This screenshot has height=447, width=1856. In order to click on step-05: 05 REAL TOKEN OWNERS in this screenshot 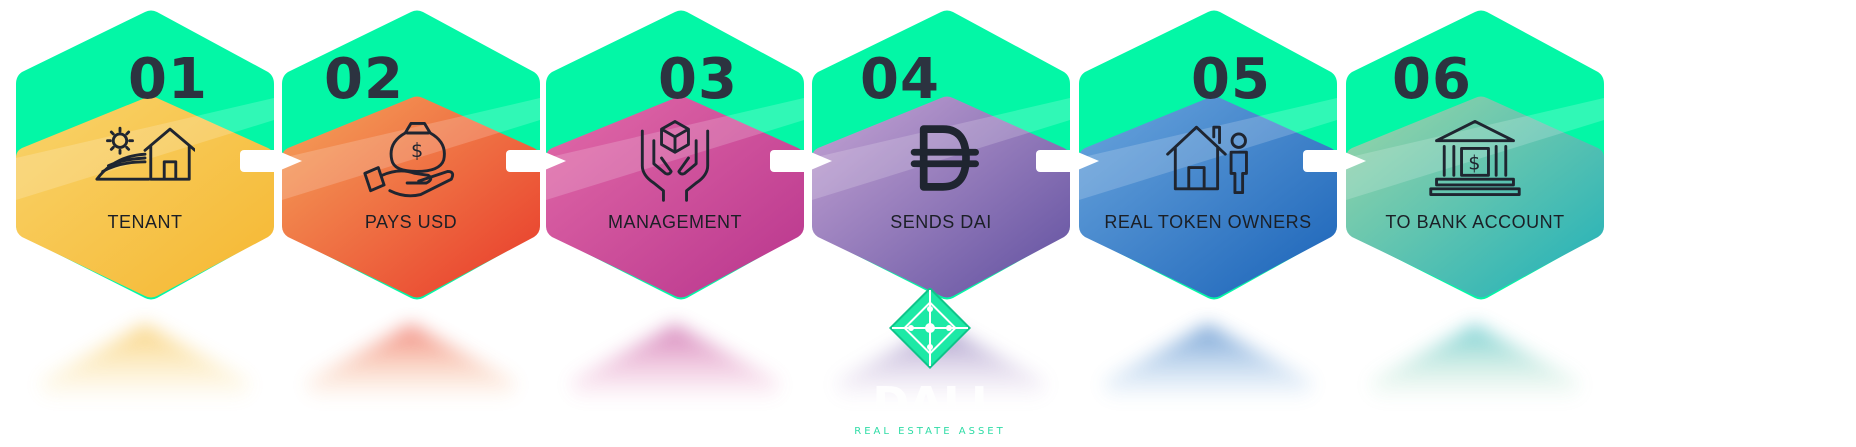, I will do `click(1208, 223)`.